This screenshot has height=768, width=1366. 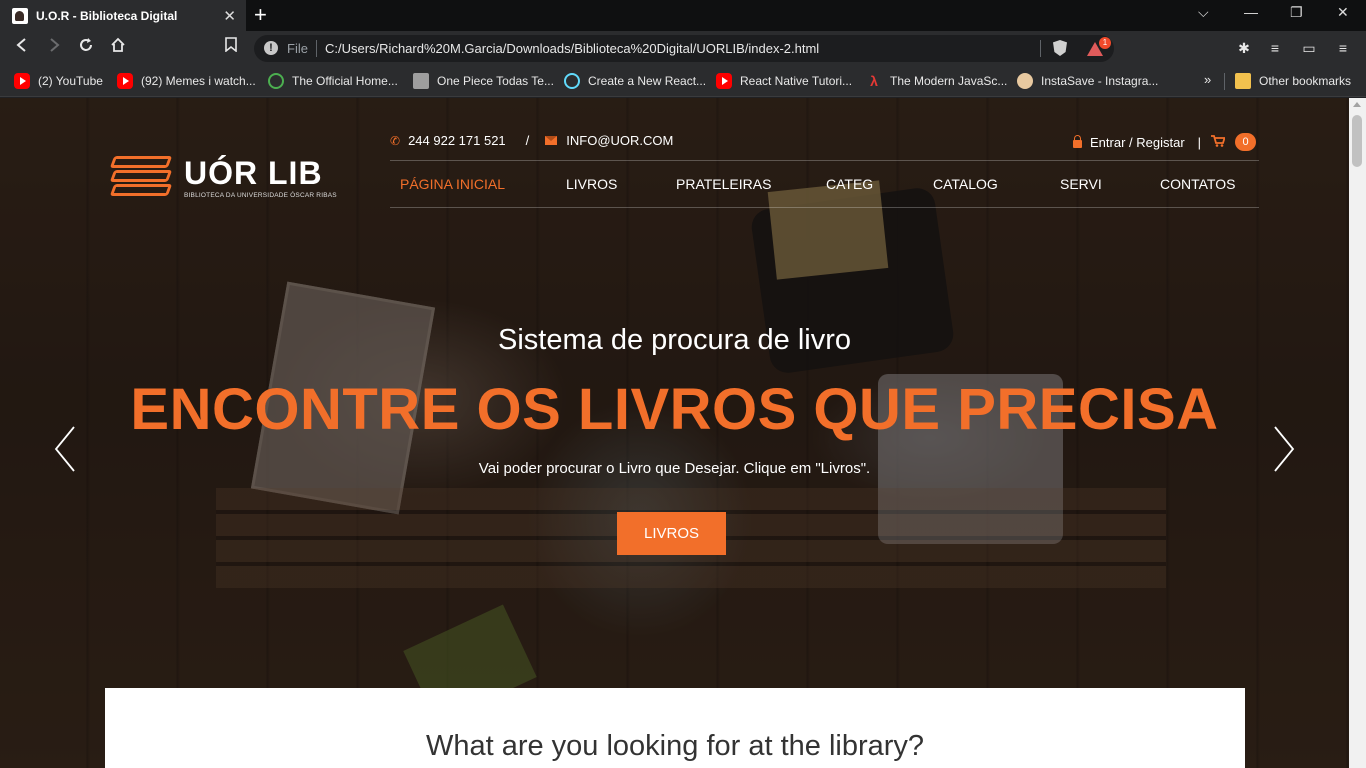 I want to click on logo-name: UÓR LIB, so click(x=253, y=172).